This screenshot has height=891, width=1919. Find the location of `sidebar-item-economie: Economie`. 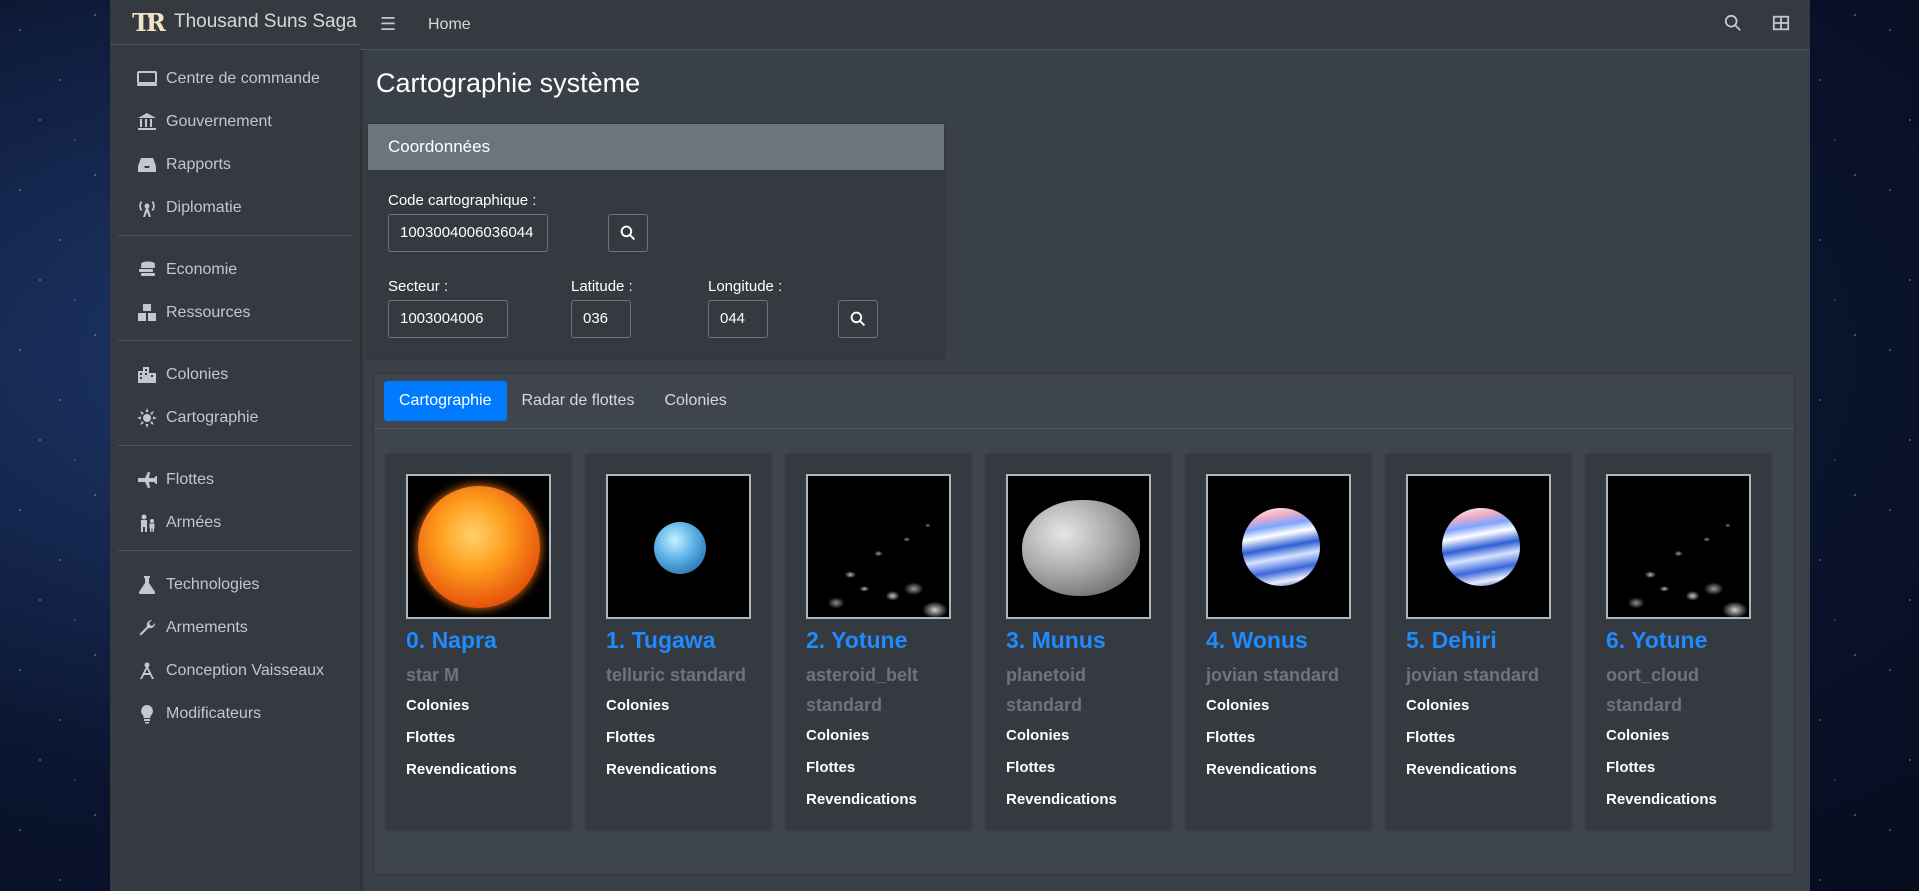

sidebar-item-economie: Economie is located at coordinates (235, 269).